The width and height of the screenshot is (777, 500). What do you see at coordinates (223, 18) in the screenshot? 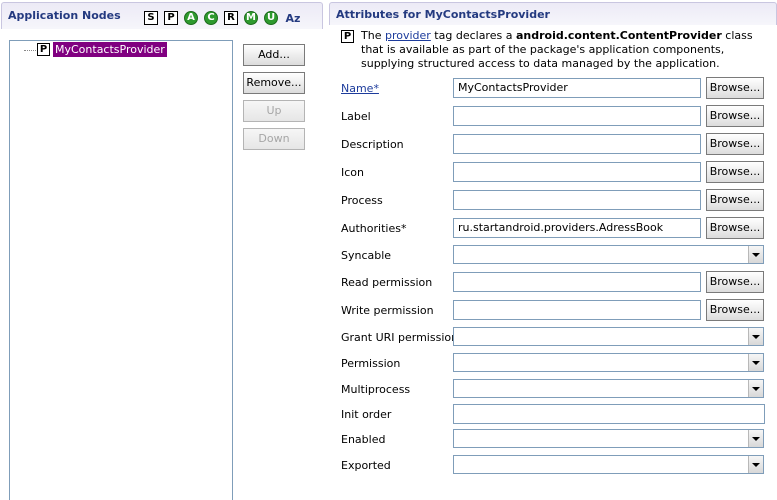
I see `node-toolbar: S P A C R M U Az` at bounding box center [223, 18].